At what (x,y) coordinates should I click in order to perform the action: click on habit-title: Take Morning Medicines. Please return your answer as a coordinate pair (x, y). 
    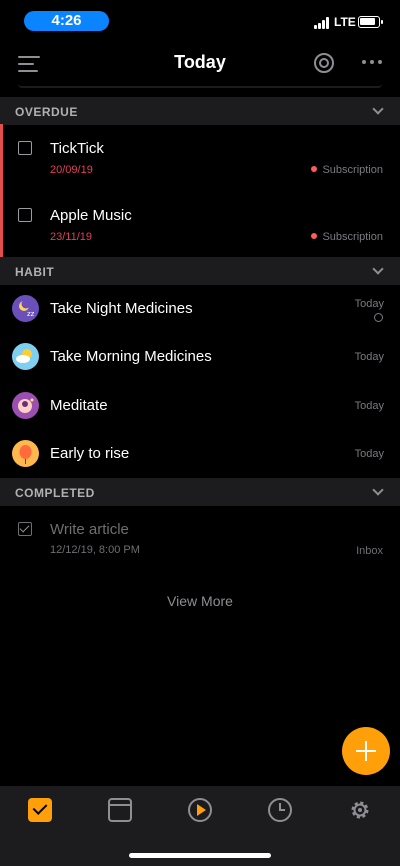
    Looking at the image, I should click on (131, 356).